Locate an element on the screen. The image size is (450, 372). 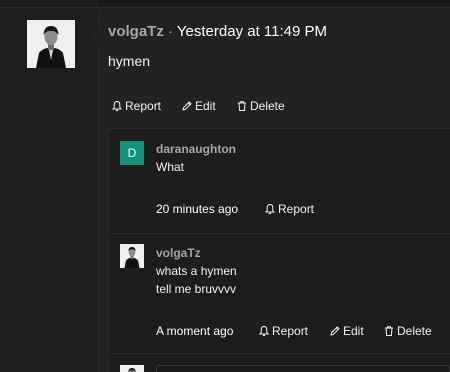
comment-text: tell me bruvvvv is located at coordinates (196, 289).